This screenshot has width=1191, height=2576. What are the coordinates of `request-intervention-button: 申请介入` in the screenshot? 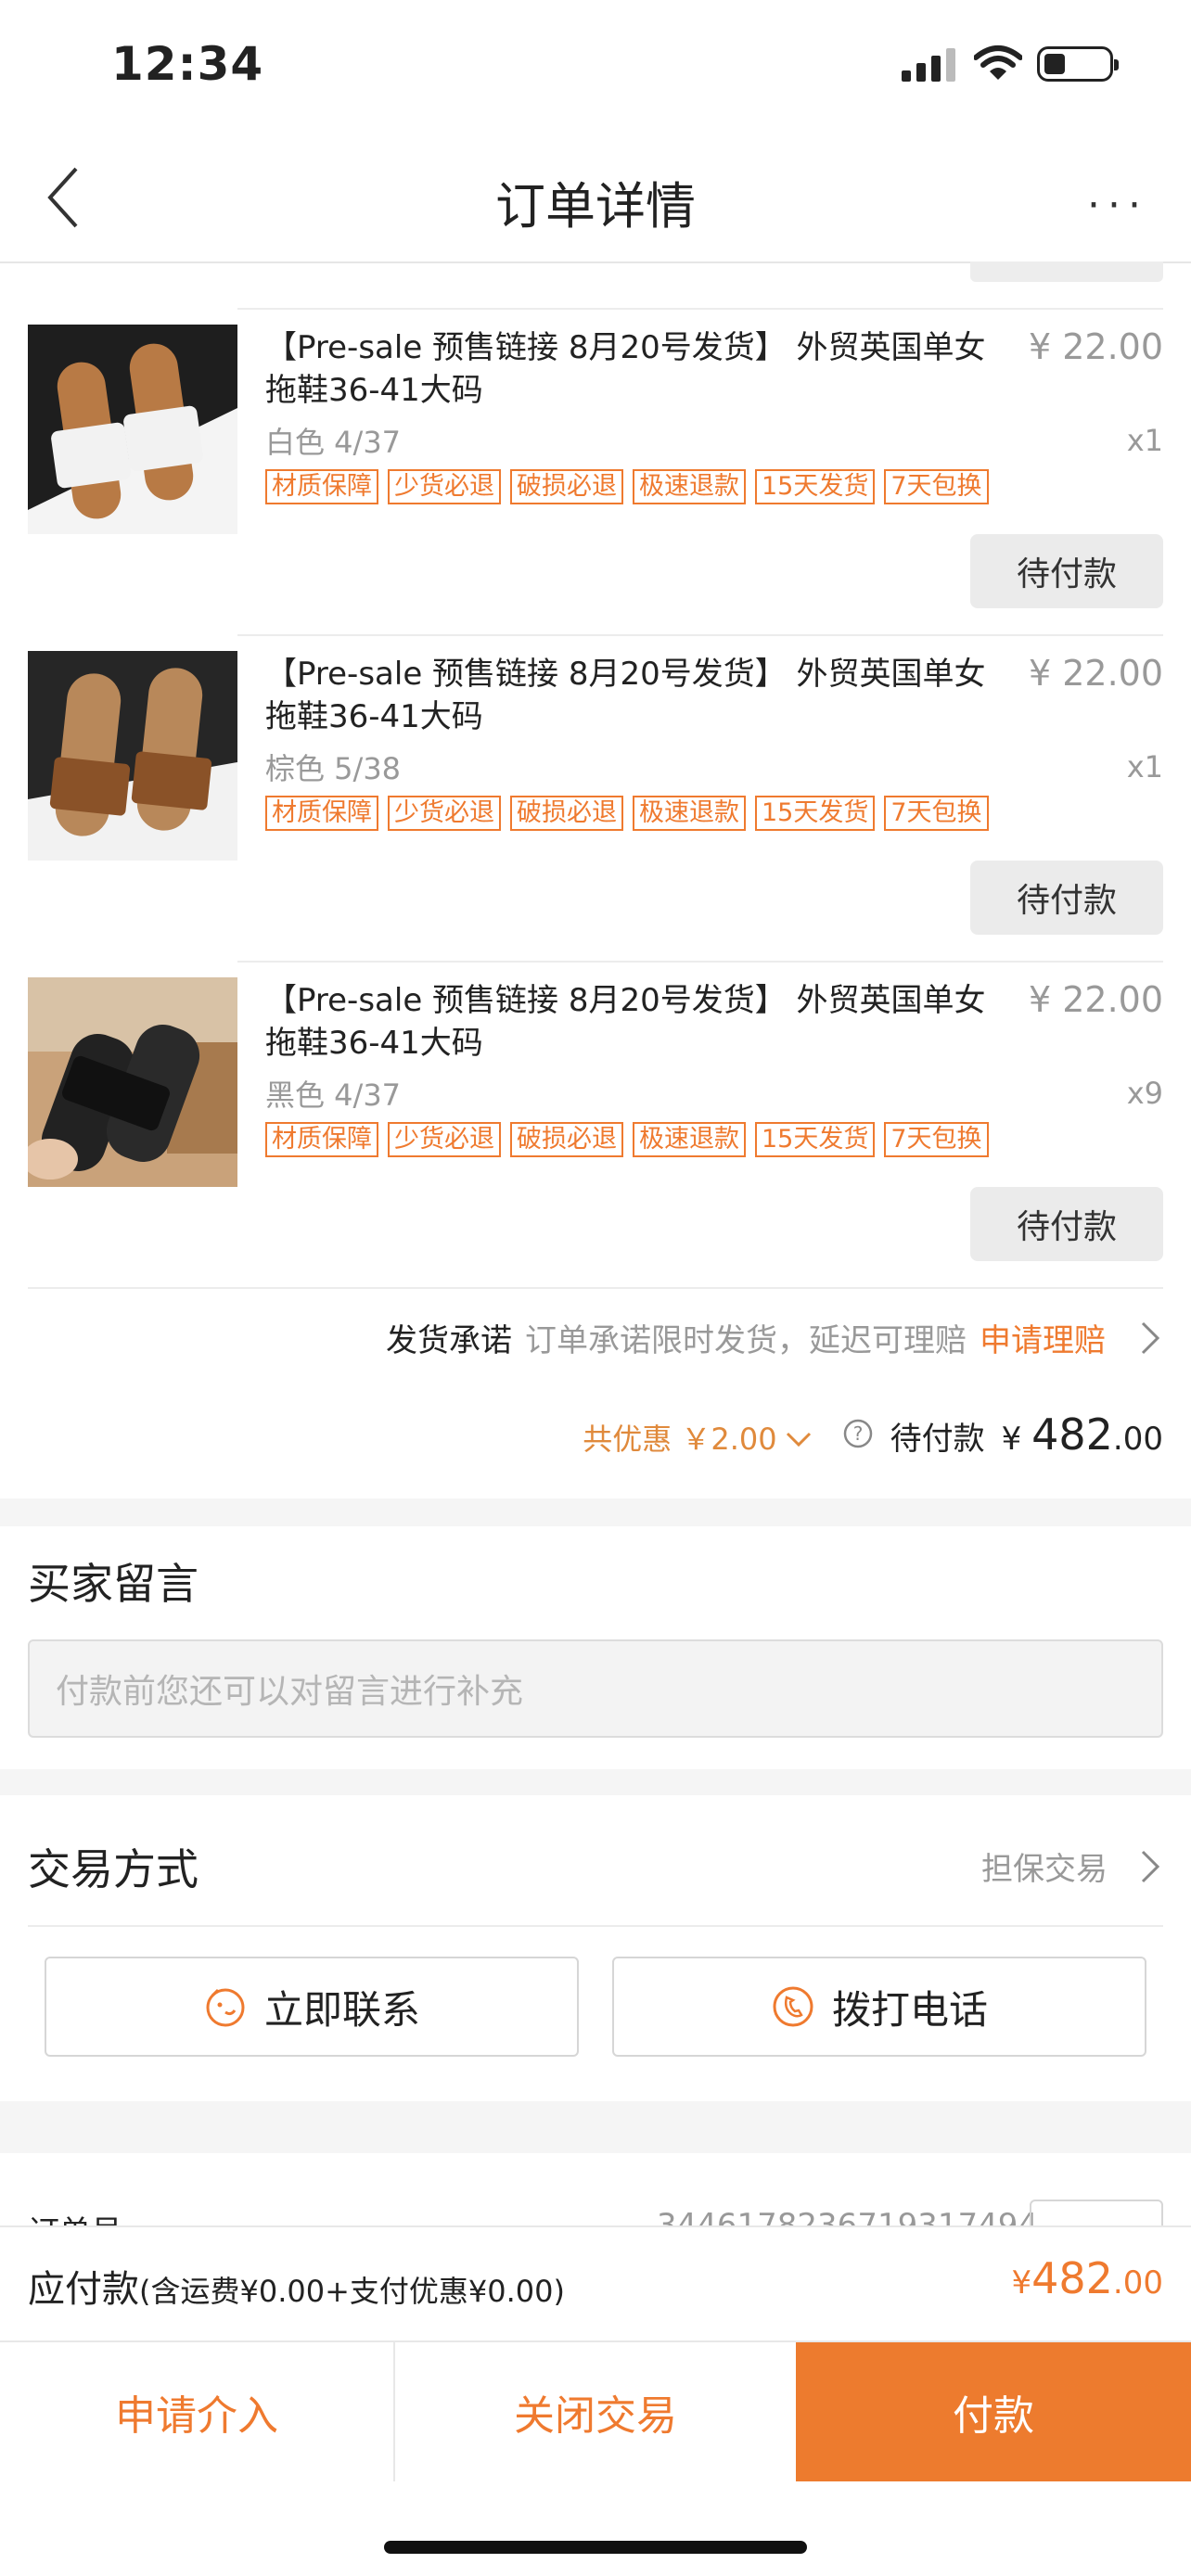 It's located at (197, 2411).